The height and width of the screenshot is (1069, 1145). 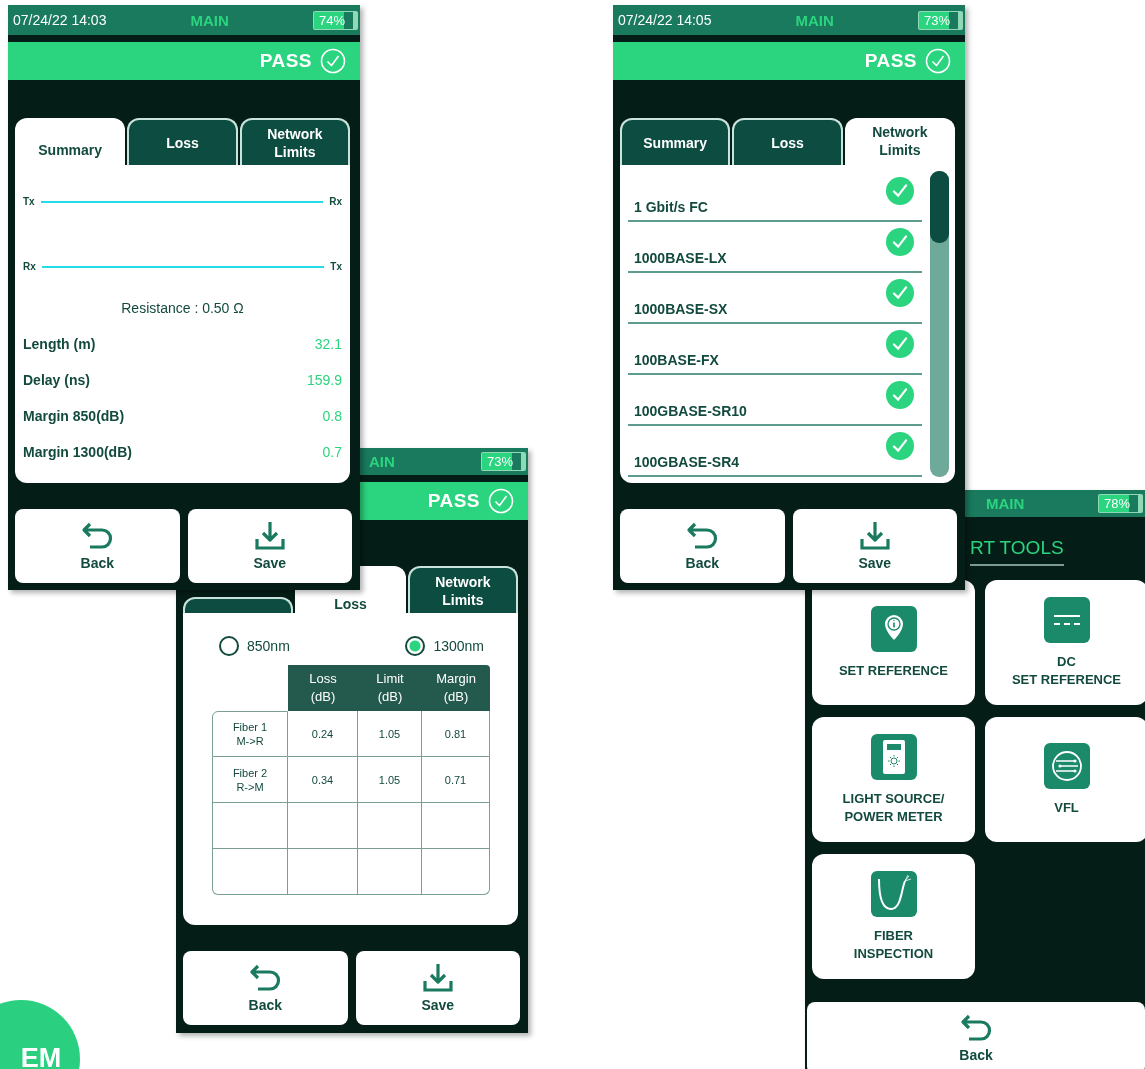 I want to click on standard-name: 100GBASE-SR4, so click(x=687, y=463).